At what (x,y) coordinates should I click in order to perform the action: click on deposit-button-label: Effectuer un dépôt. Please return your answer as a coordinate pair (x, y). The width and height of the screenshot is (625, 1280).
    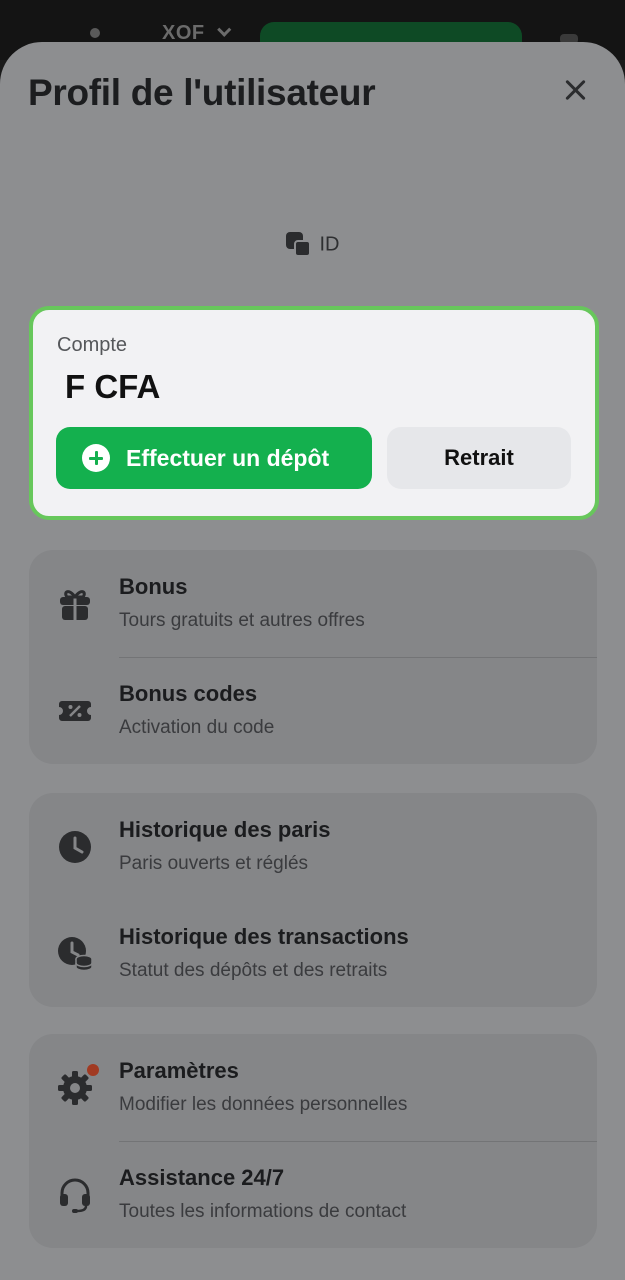
    Looking at the image, I should click on (228, 457).